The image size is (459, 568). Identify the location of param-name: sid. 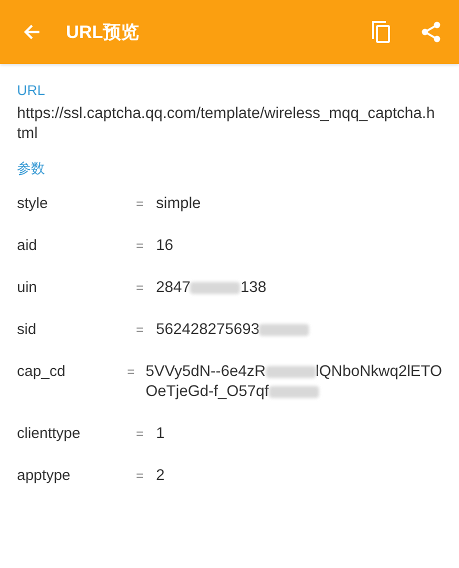
(27, 330).